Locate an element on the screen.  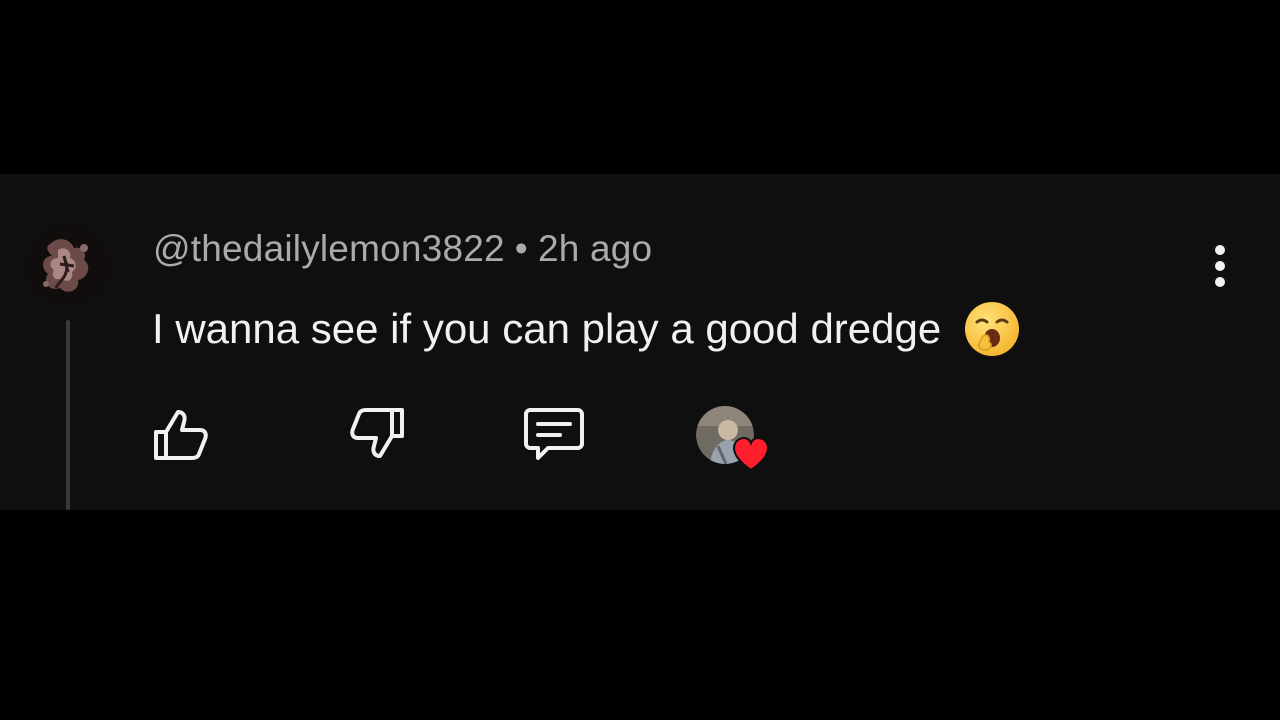
more-vertical-icon is located at coordinates (1220, 266).